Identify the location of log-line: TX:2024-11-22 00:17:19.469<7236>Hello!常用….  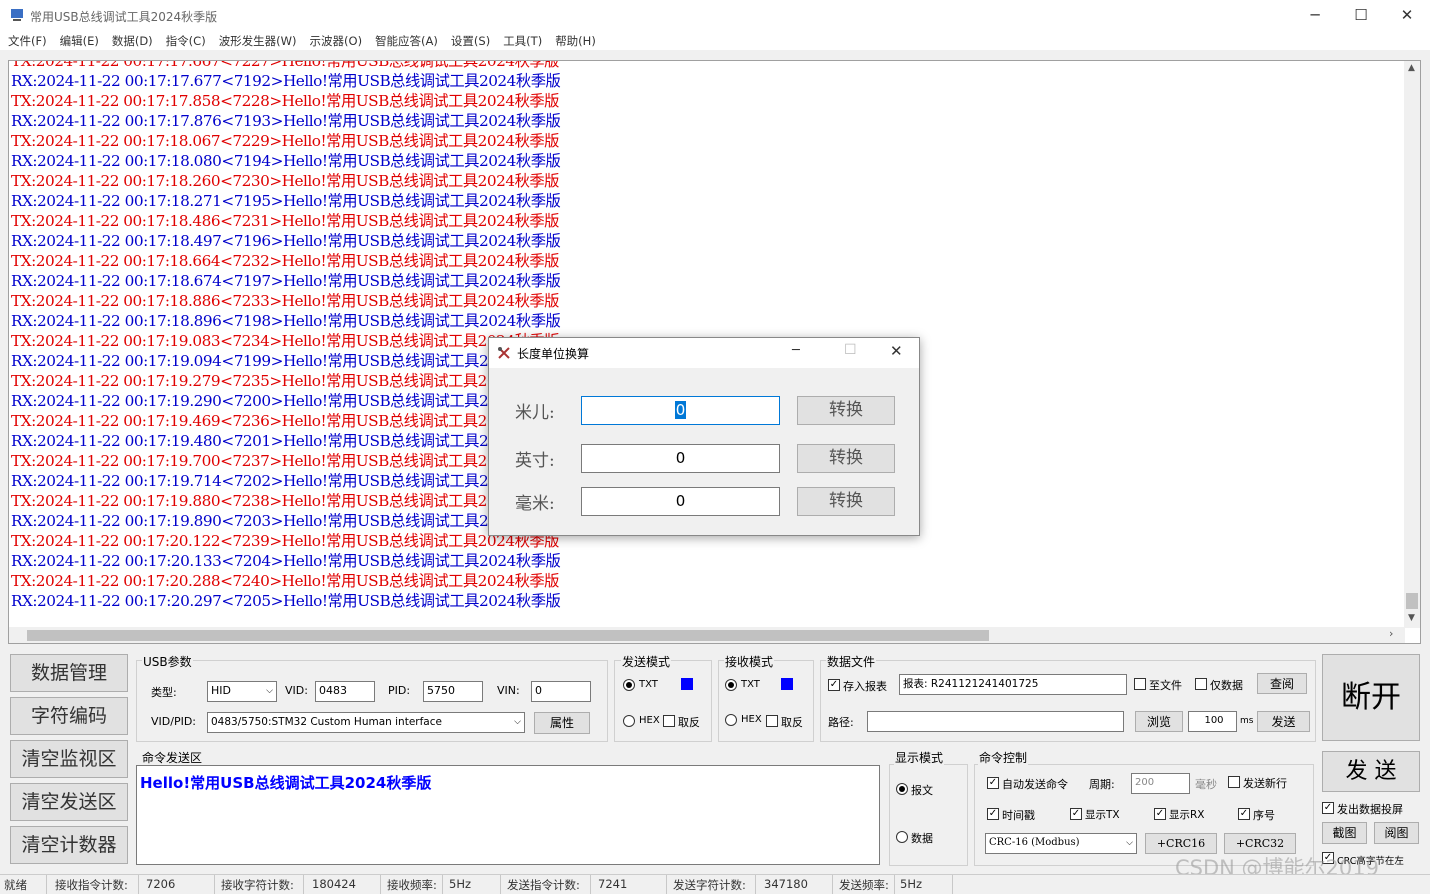
(285, 421).